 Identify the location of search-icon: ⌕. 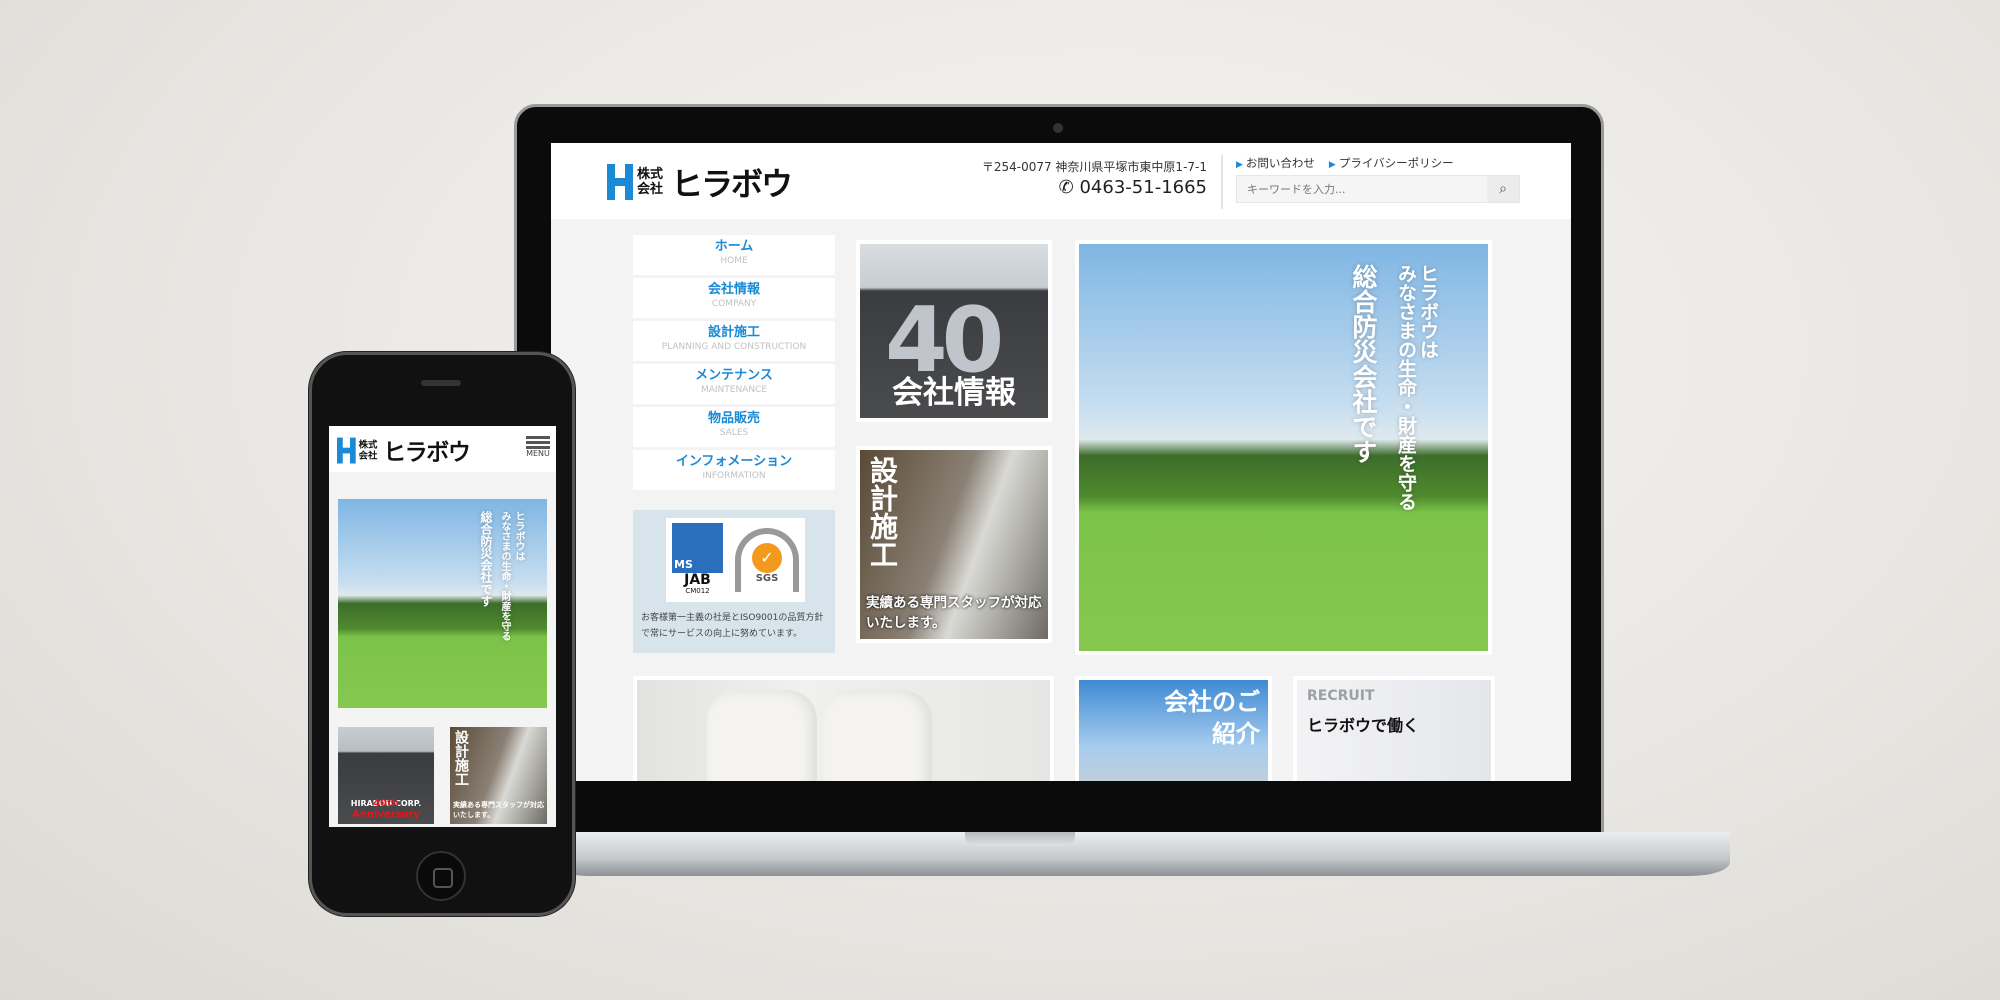
(1503, 189).